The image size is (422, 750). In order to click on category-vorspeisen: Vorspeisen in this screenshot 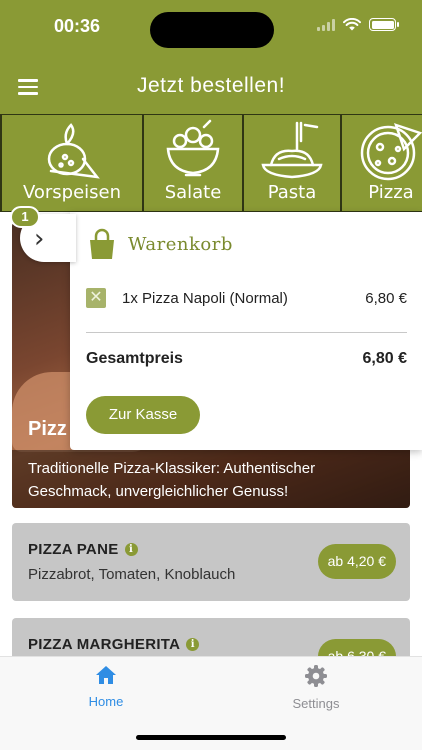, I will do `click(72, 163)`.